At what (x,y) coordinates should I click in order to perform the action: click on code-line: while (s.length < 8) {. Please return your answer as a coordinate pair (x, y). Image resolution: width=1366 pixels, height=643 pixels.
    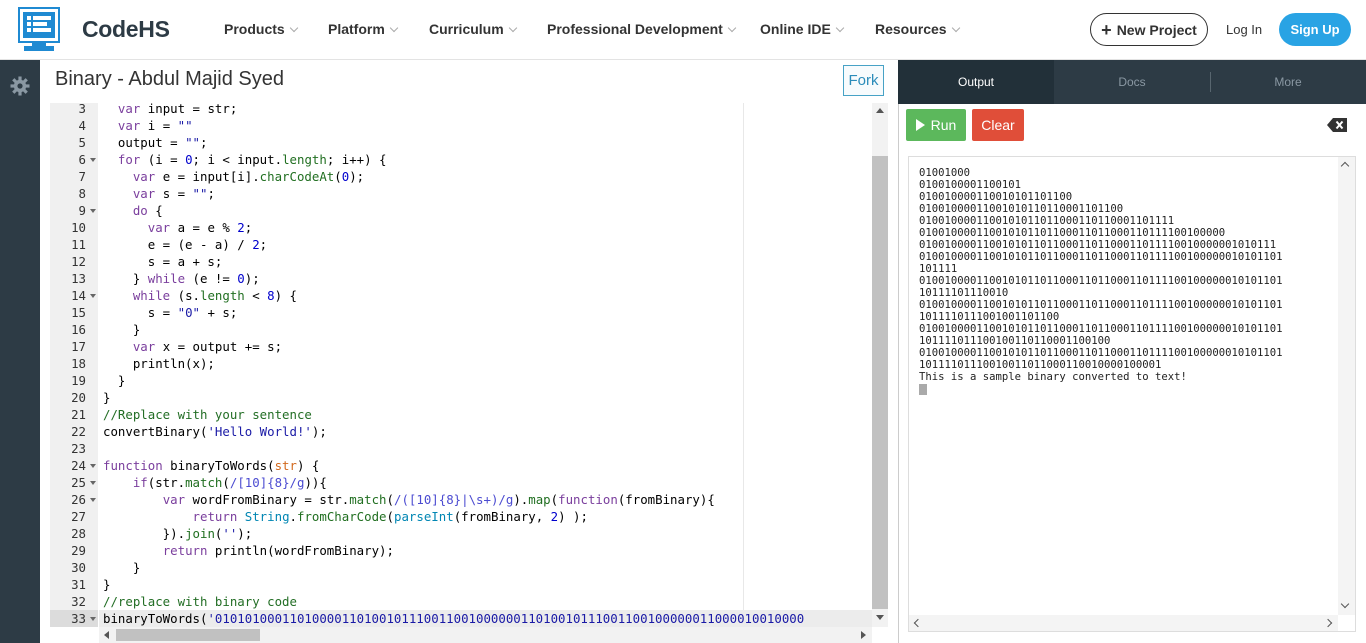
    Looking at the image, I should click on (200, 295).